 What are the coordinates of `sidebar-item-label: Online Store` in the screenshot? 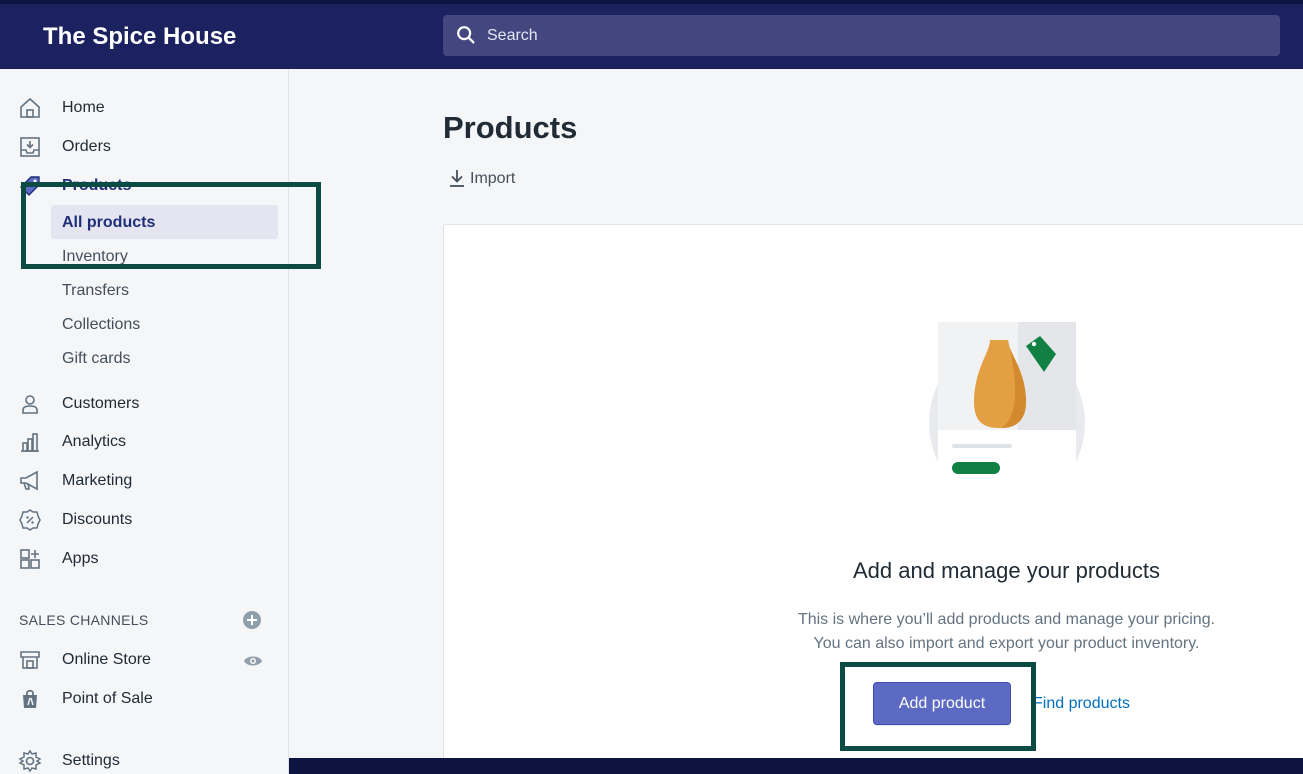 It's located at (106, 659).